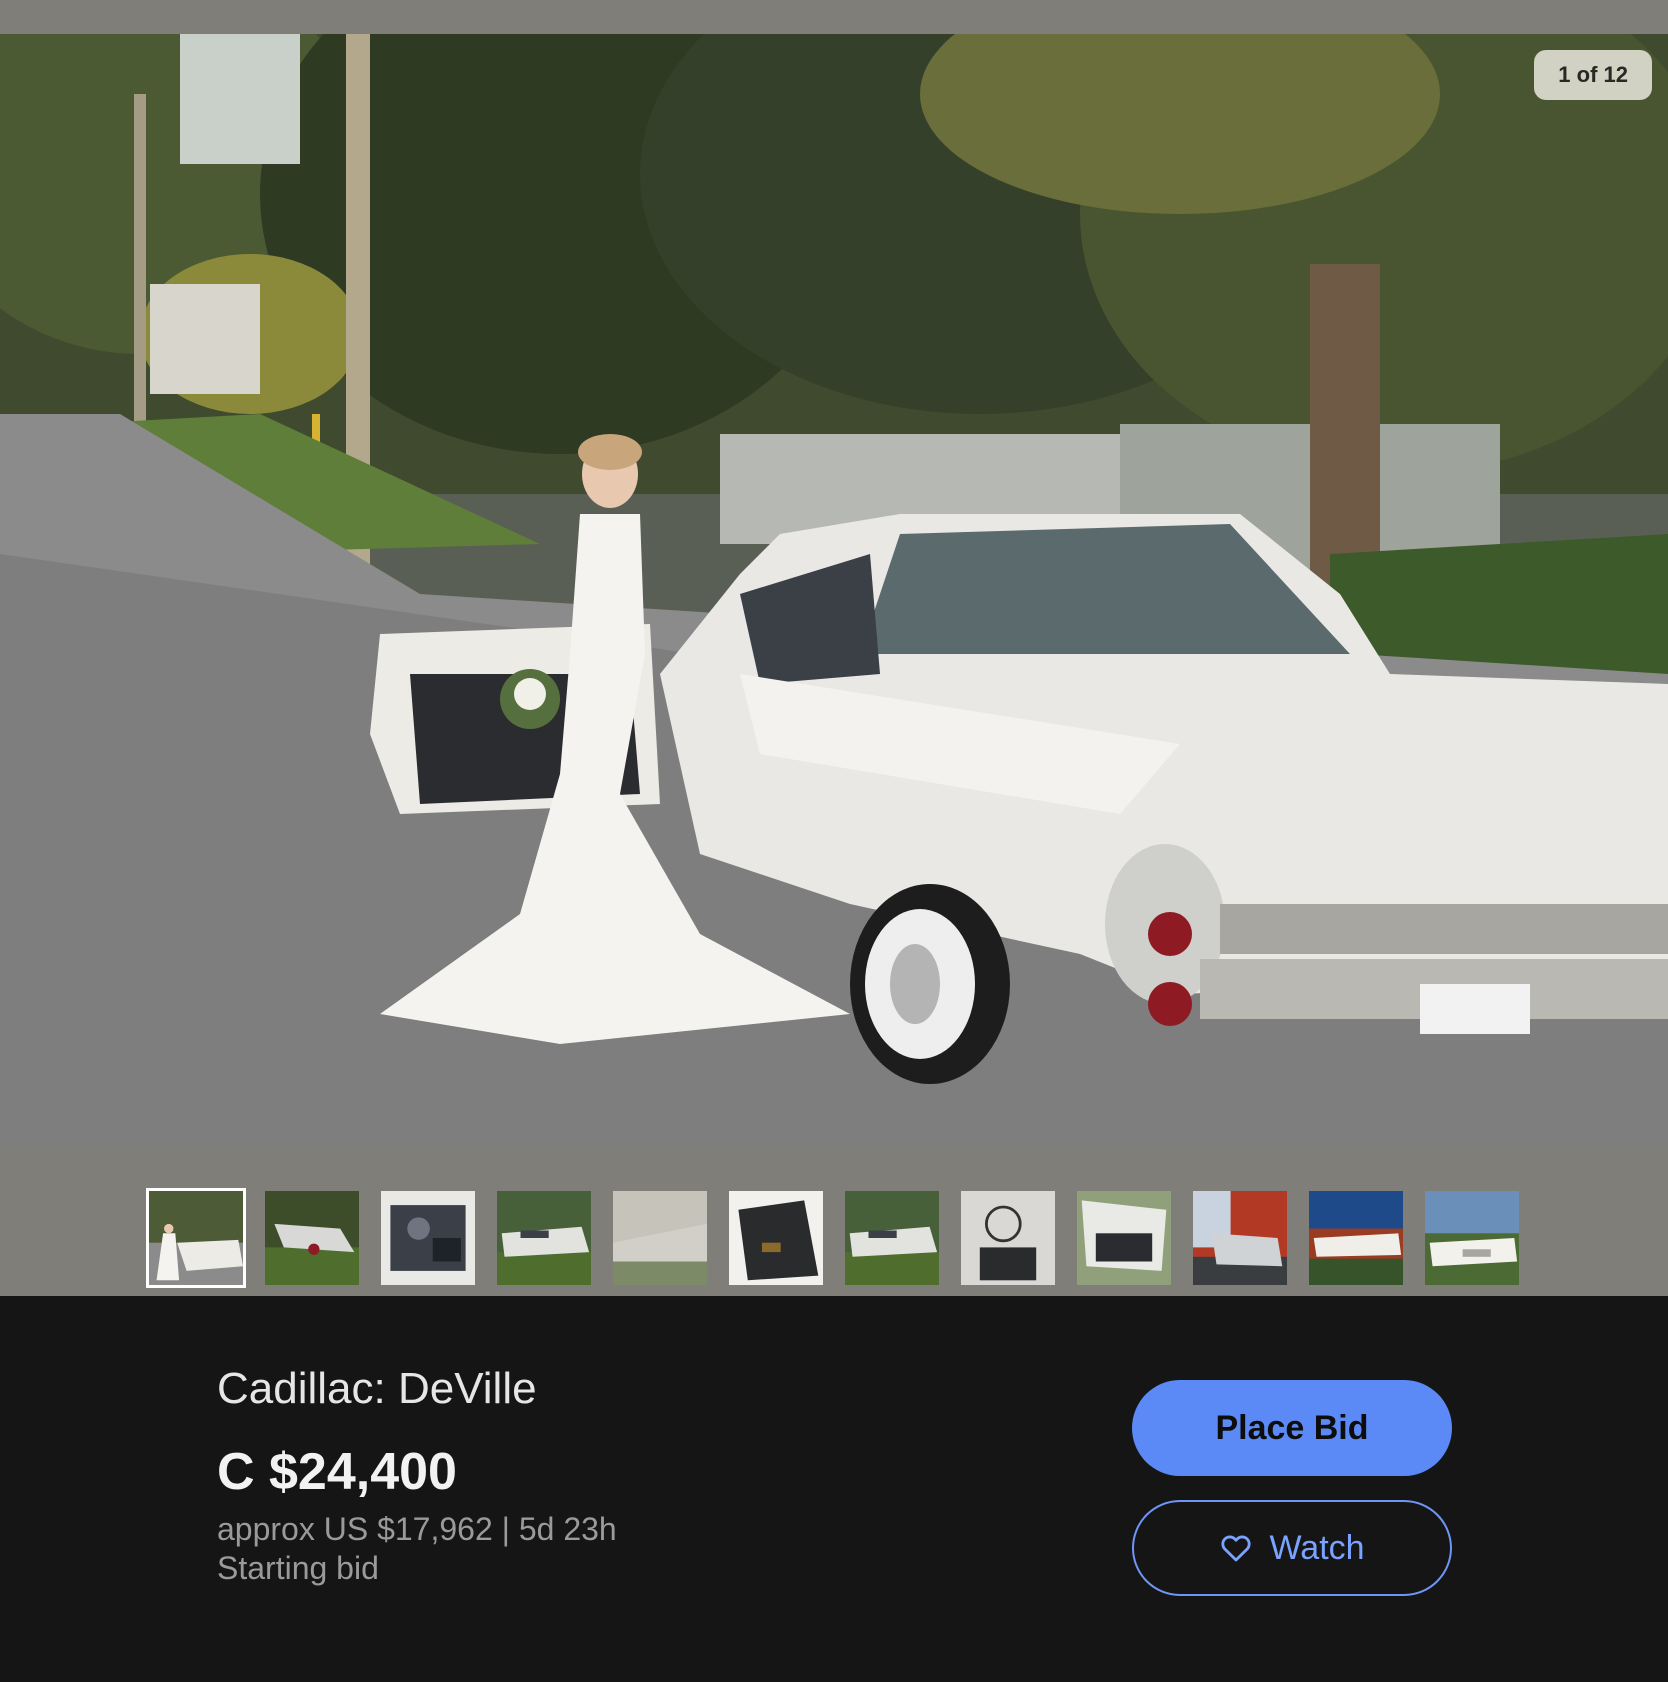  I want to click on place-bid-button: Place Bid, so click(1292, 1428).